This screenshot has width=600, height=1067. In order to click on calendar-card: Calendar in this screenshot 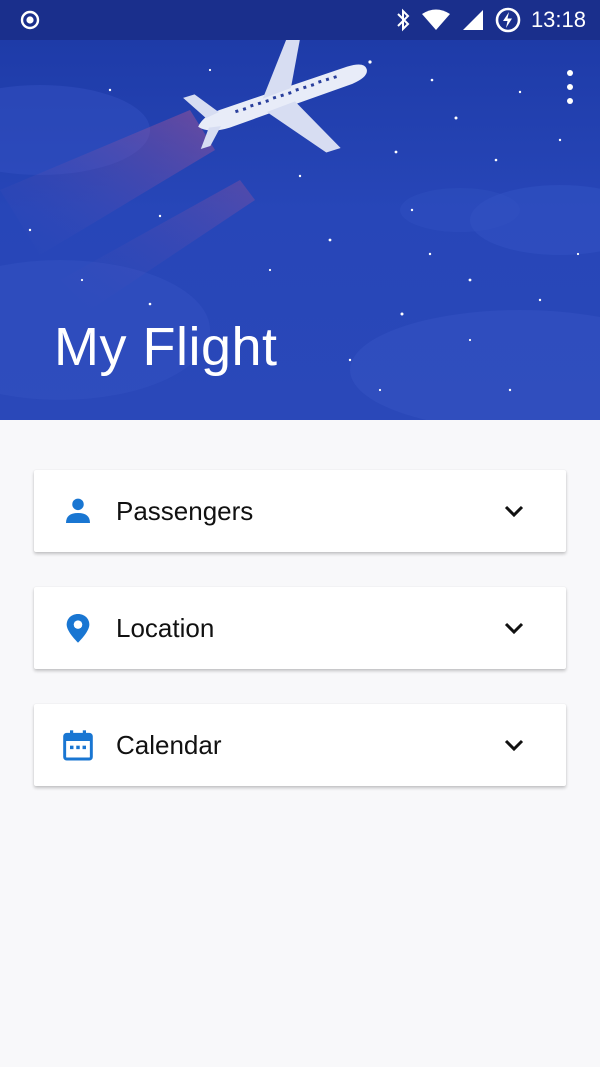, I will do `click(300, 745)`.